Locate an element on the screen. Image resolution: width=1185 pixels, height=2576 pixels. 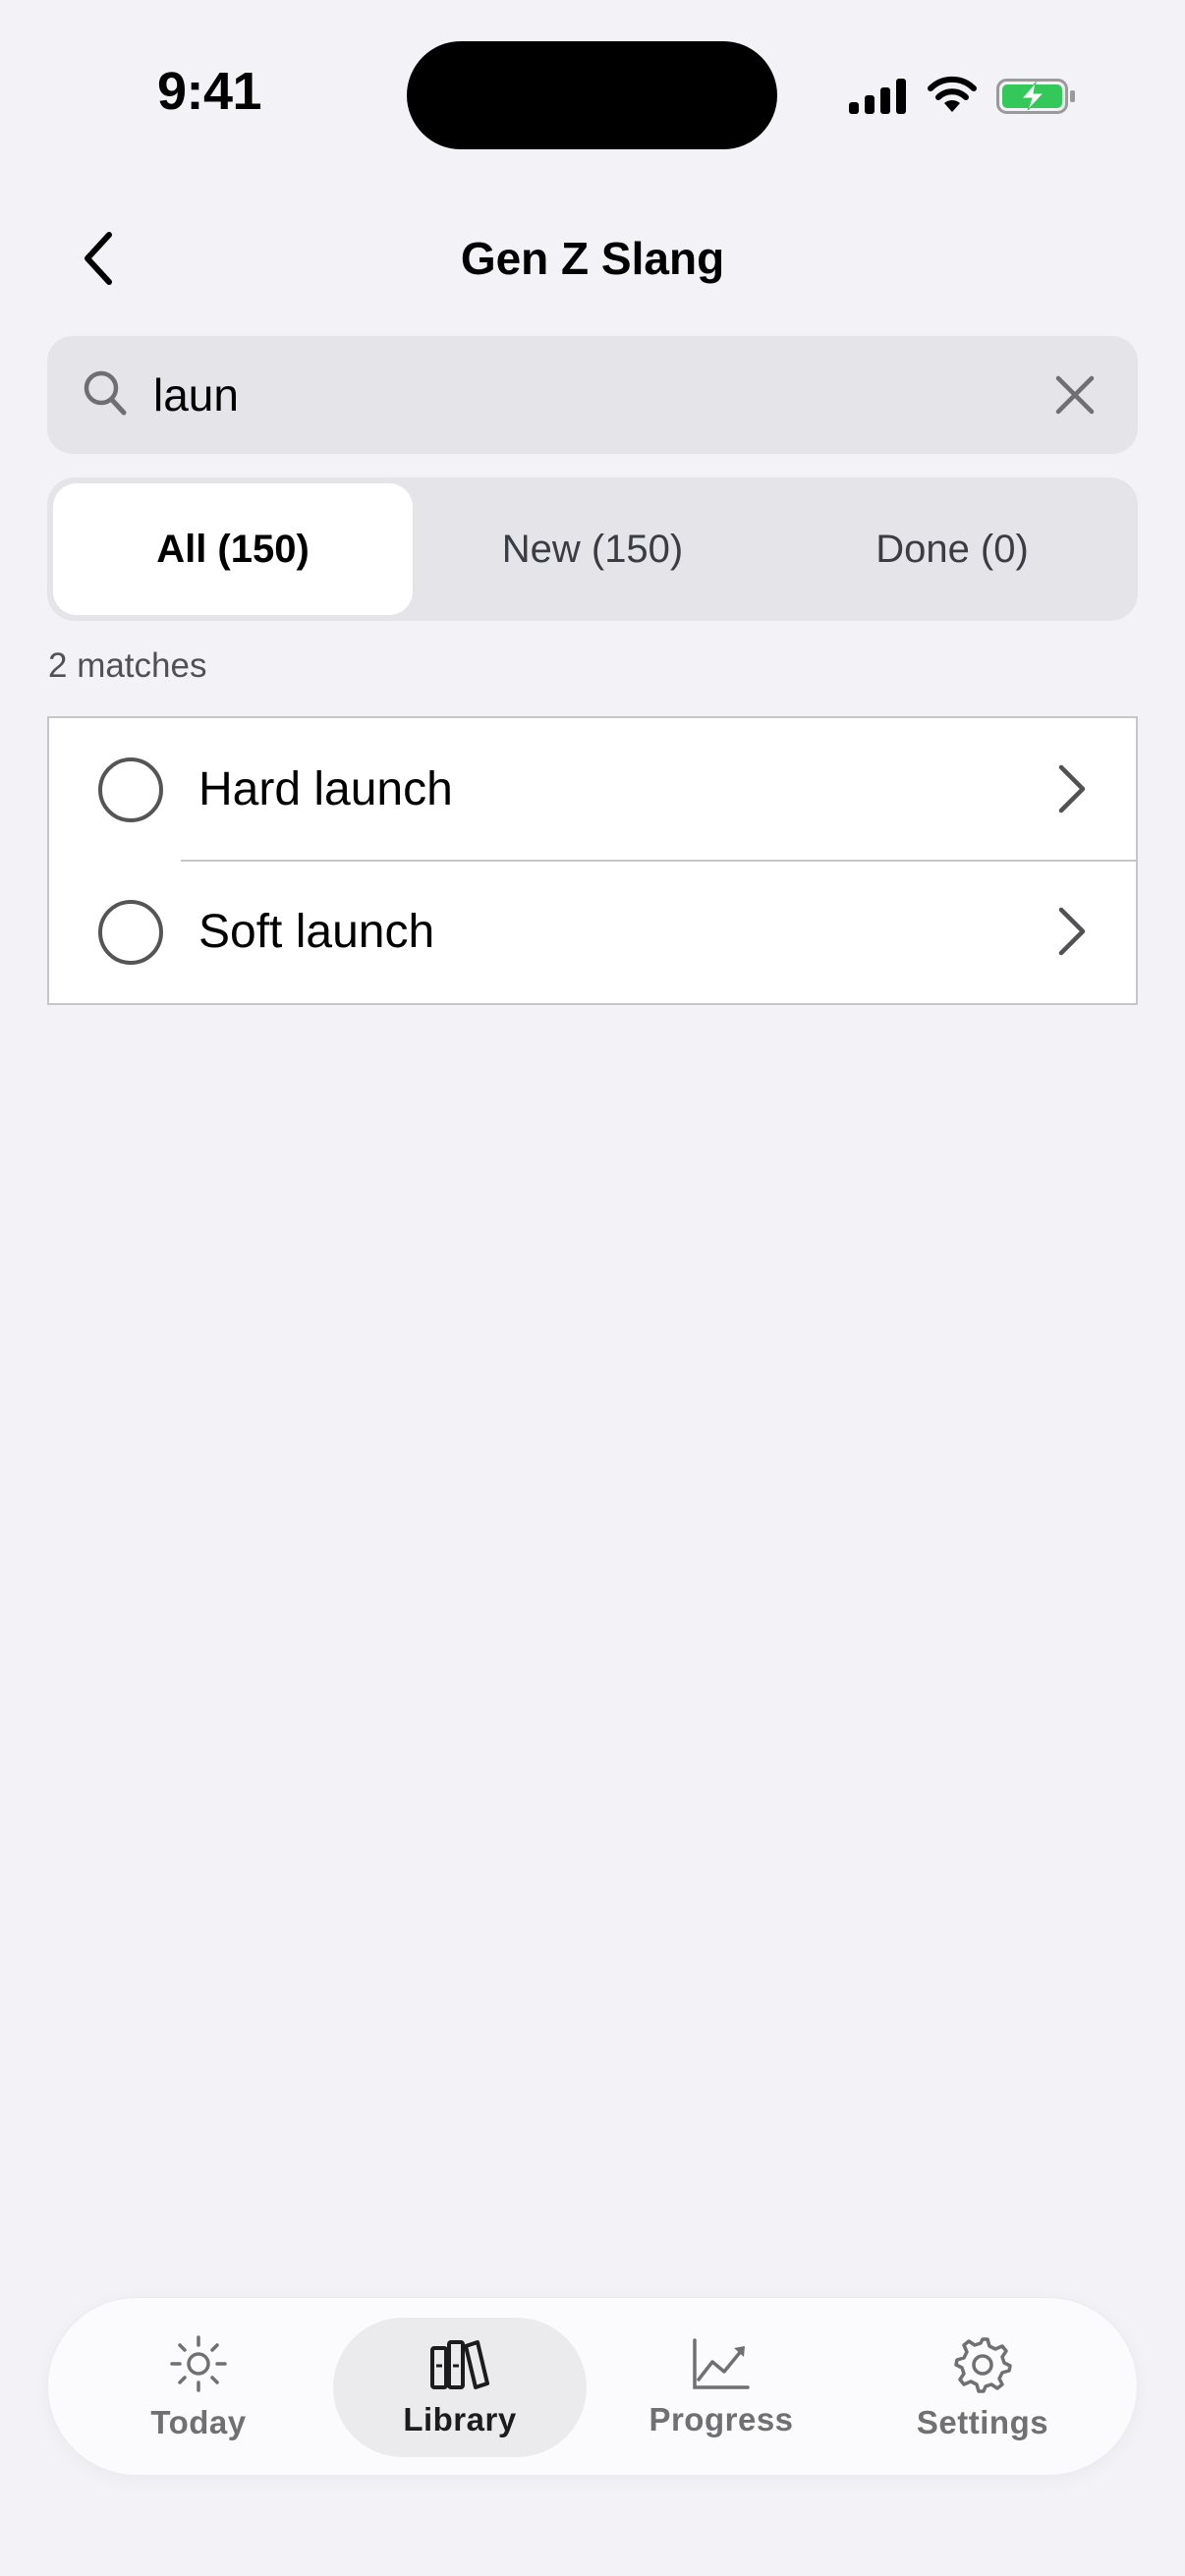
segment-all: All (150) is located at coordinates (233, 549).